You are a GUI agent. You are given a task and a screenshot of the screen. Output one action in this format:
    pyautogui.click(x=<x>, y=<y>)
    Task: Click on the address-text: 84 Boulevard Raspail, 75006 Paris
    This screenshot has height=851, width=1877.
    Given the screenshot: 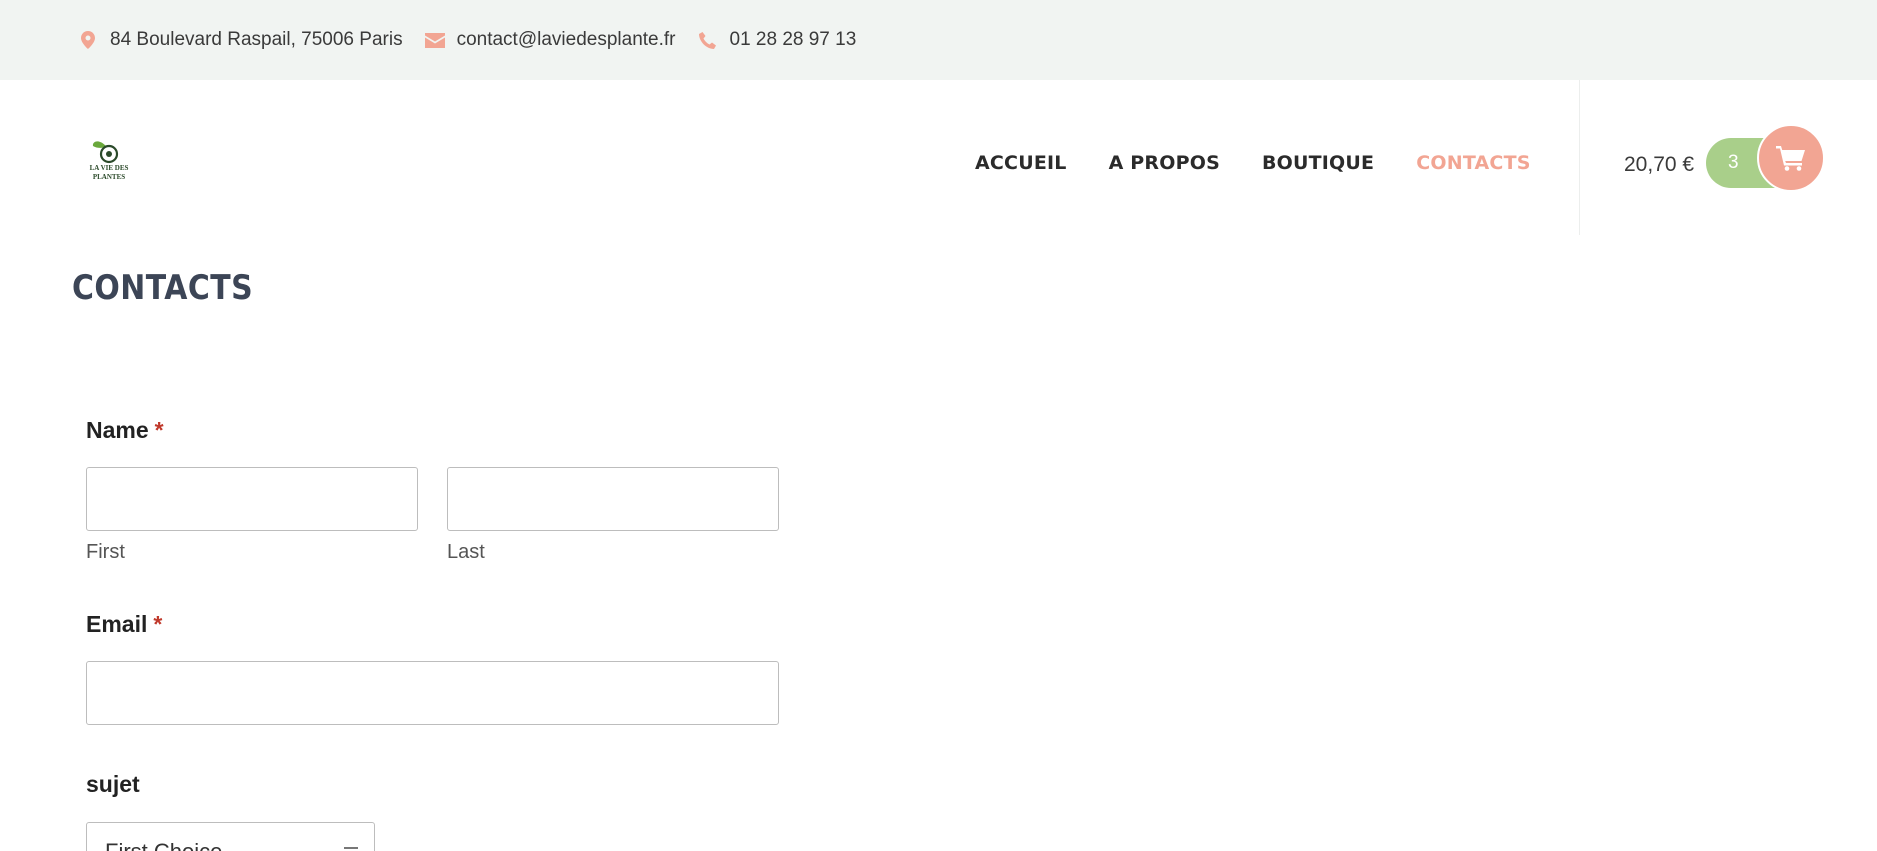 What is the action you would take?
    pyautogui.click(x=256, y=39)
    